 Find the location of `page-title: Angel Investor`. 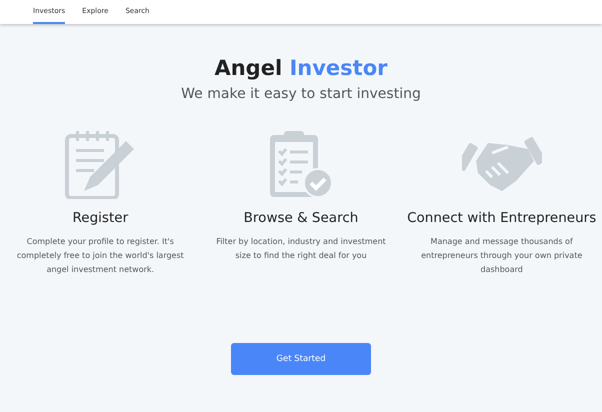

page-title: Angel Investor is located at coordinates (301, 68).